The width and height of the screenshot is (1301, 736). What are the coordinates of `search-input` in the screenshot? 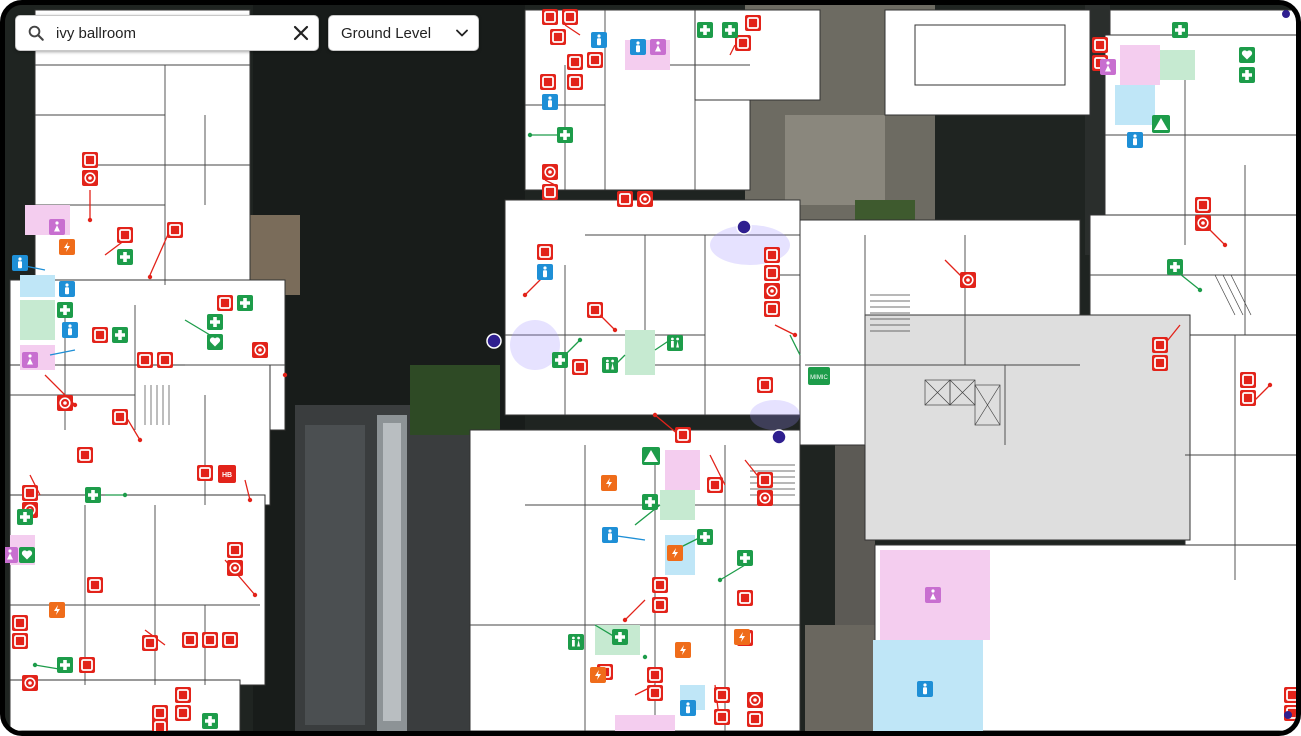 It's located at (168, 33).